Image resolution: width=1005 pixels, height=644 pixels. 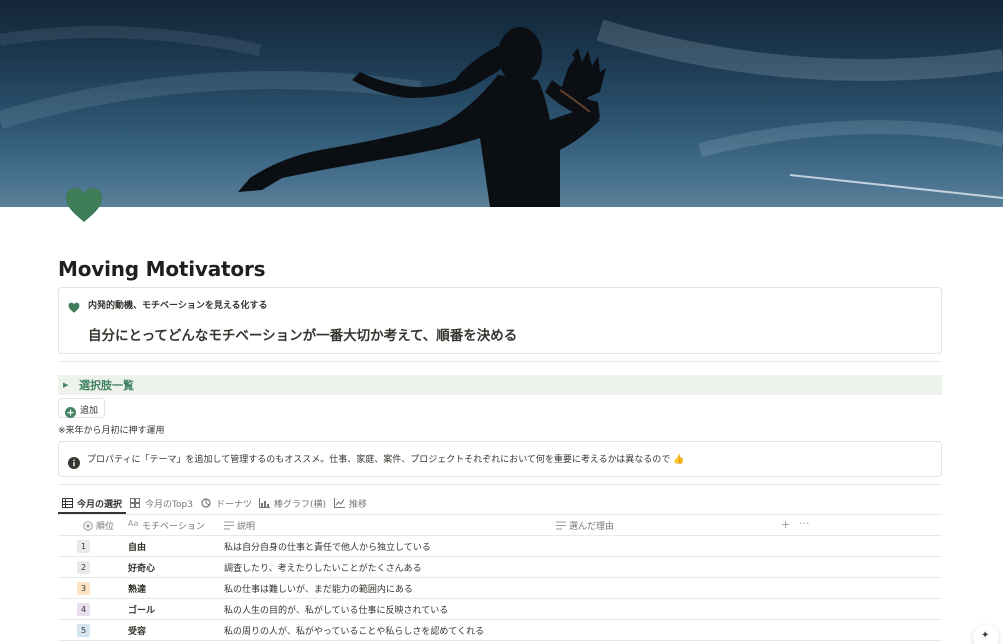 What do you see at coordinates (135, 503) in the screenshot?
I see `gallery-icon` at bounding box center [135, 503].